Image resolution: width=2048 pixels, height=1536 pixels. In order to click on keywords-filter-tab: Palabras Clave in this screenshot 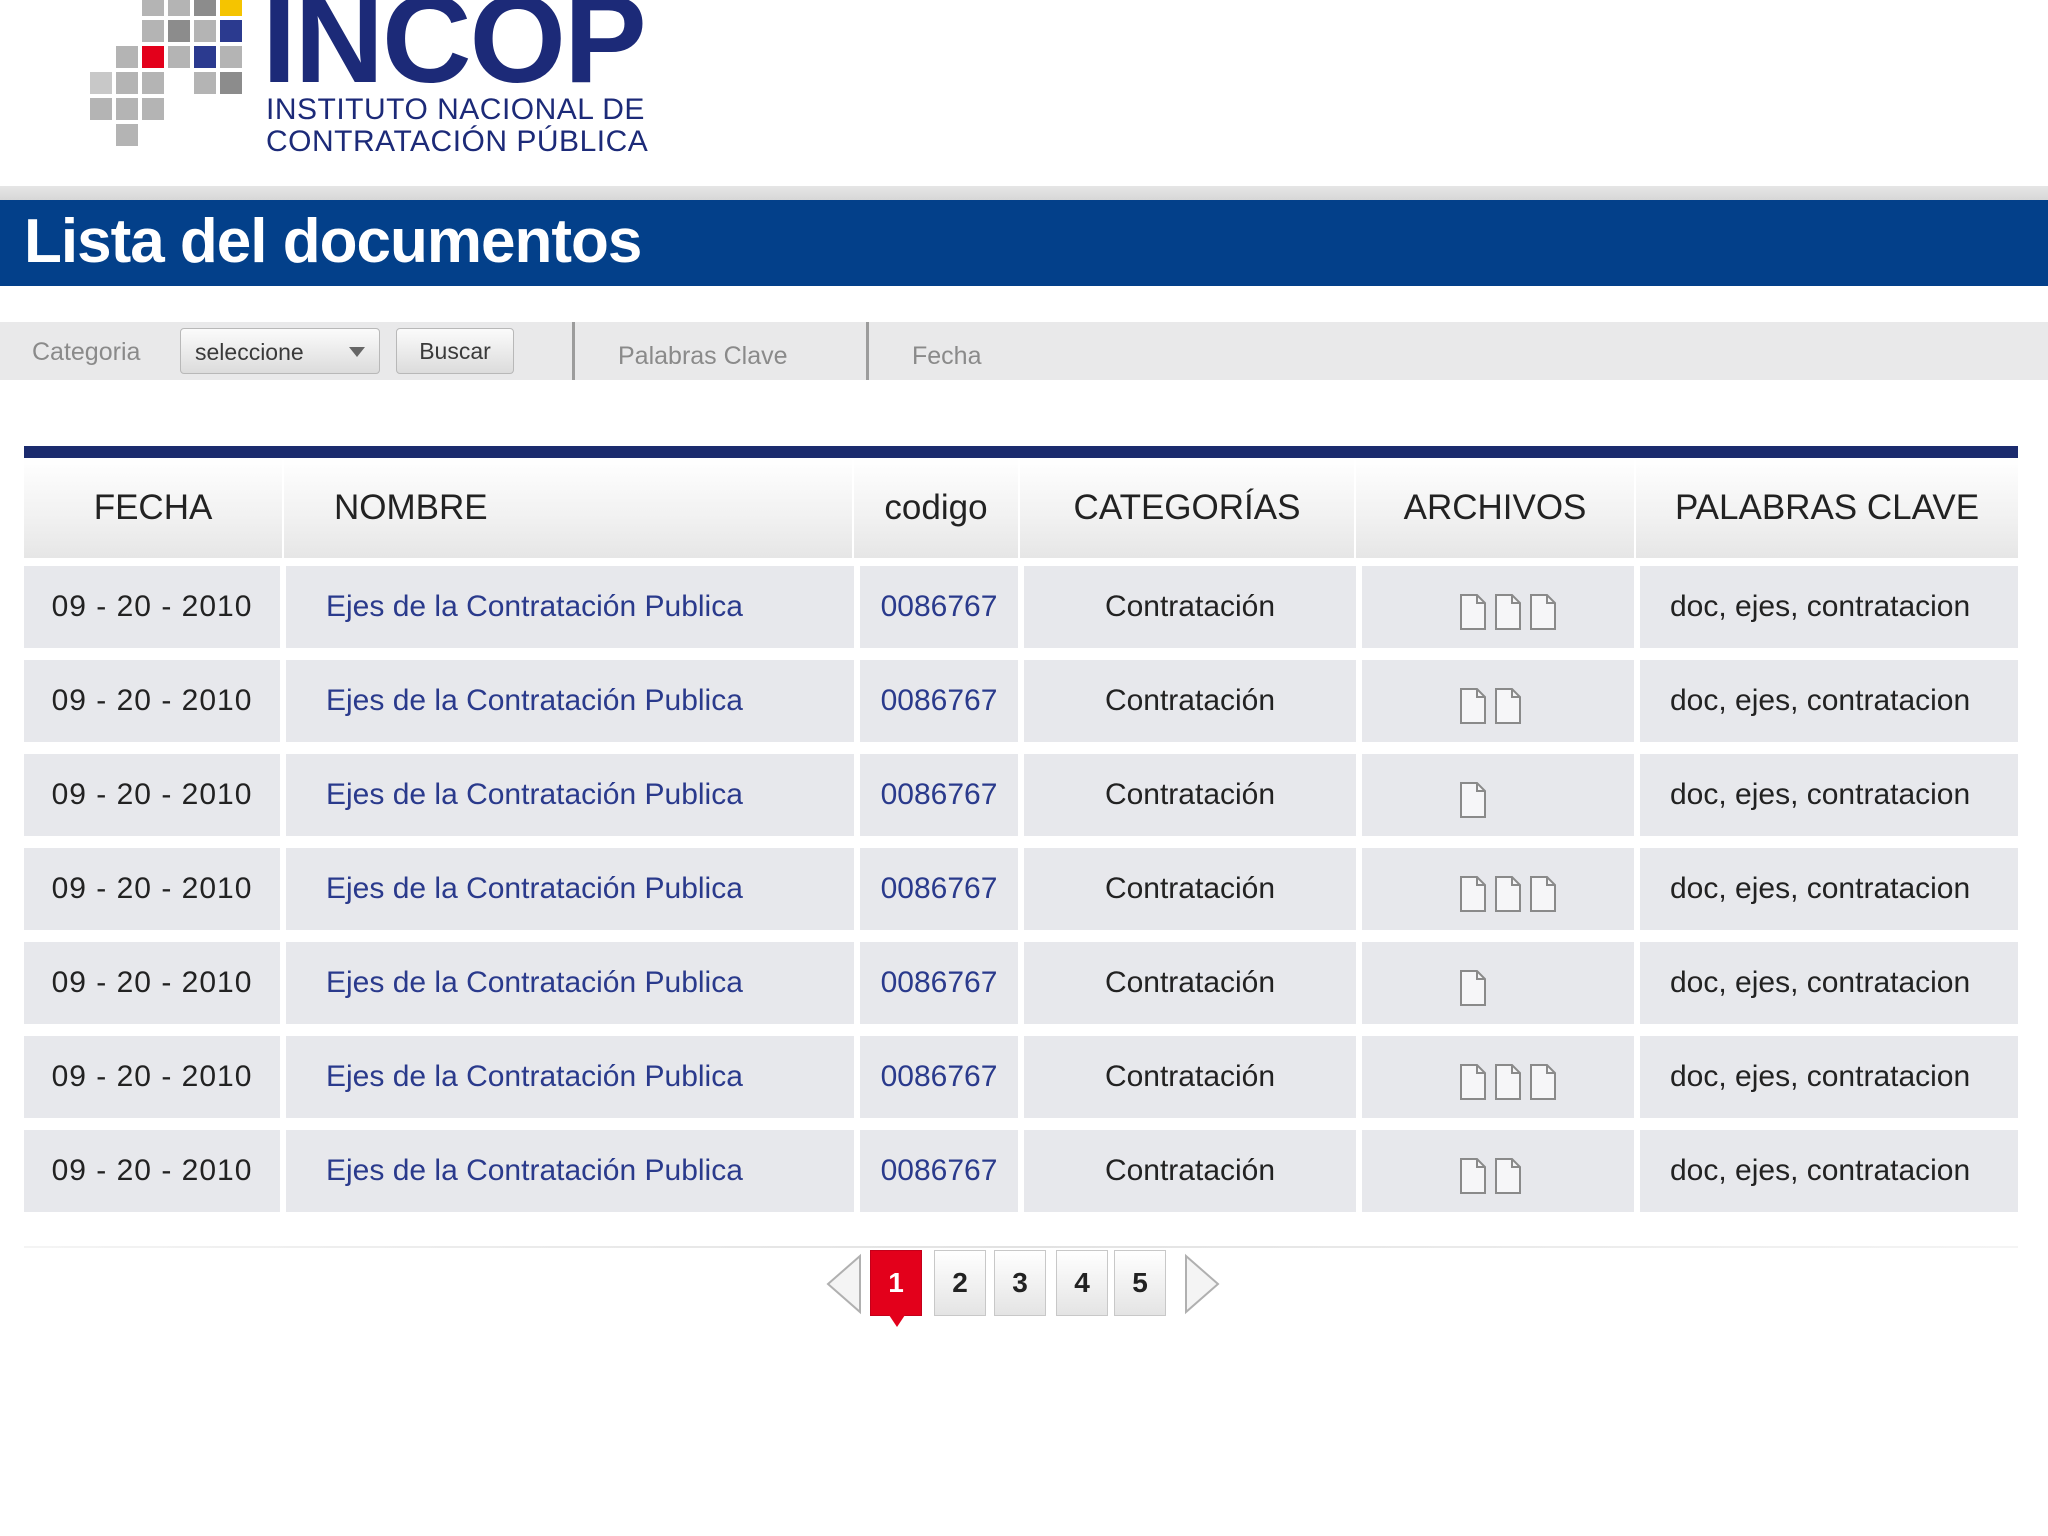, I will do `click(703, 356)`.